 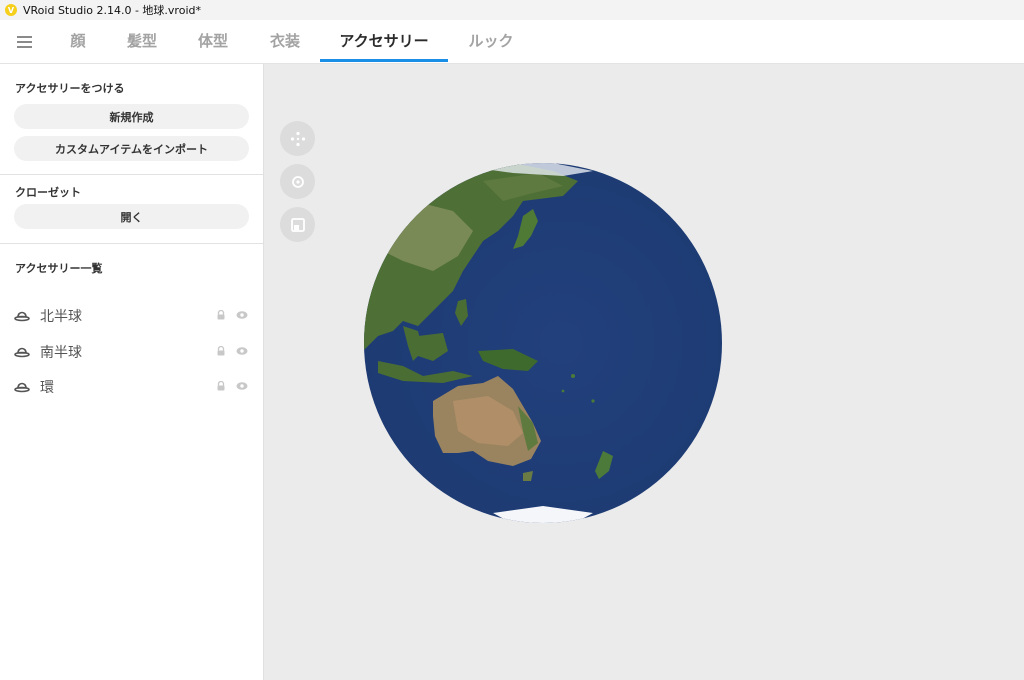 I want to click on closet-title: クローゼット, so click(x=48, y=192).